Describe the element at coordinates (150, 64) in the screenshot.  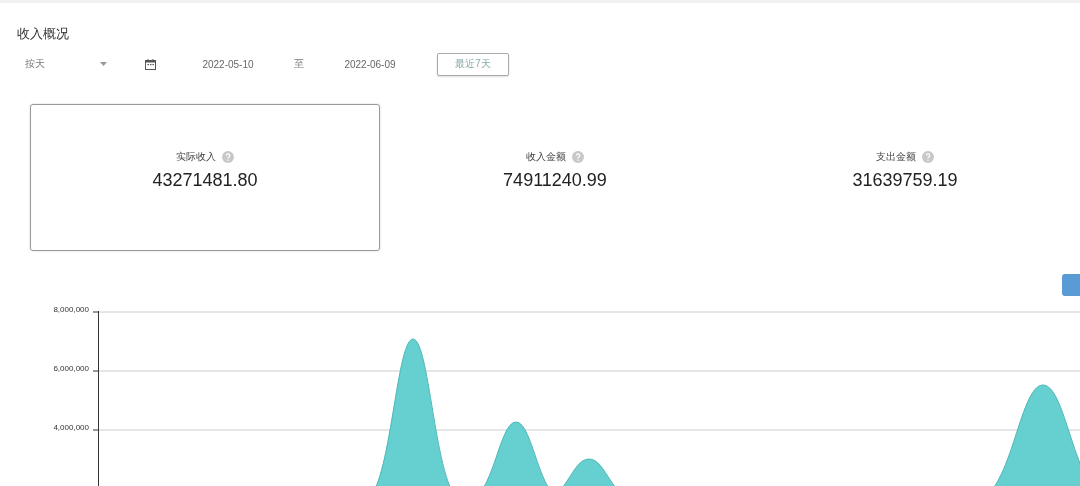
I see `calendar-icon` at that location.